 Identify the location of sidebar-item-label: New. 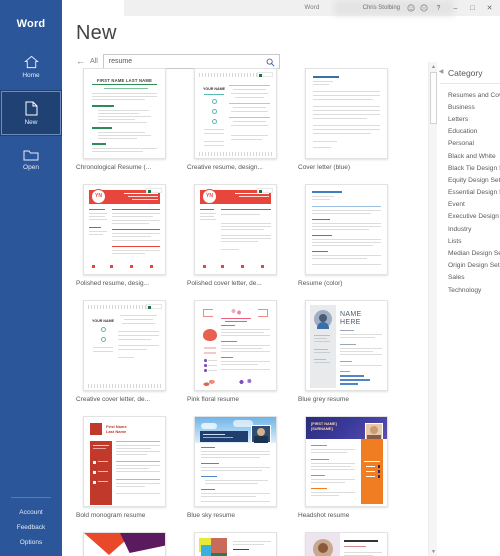
(31, 122).